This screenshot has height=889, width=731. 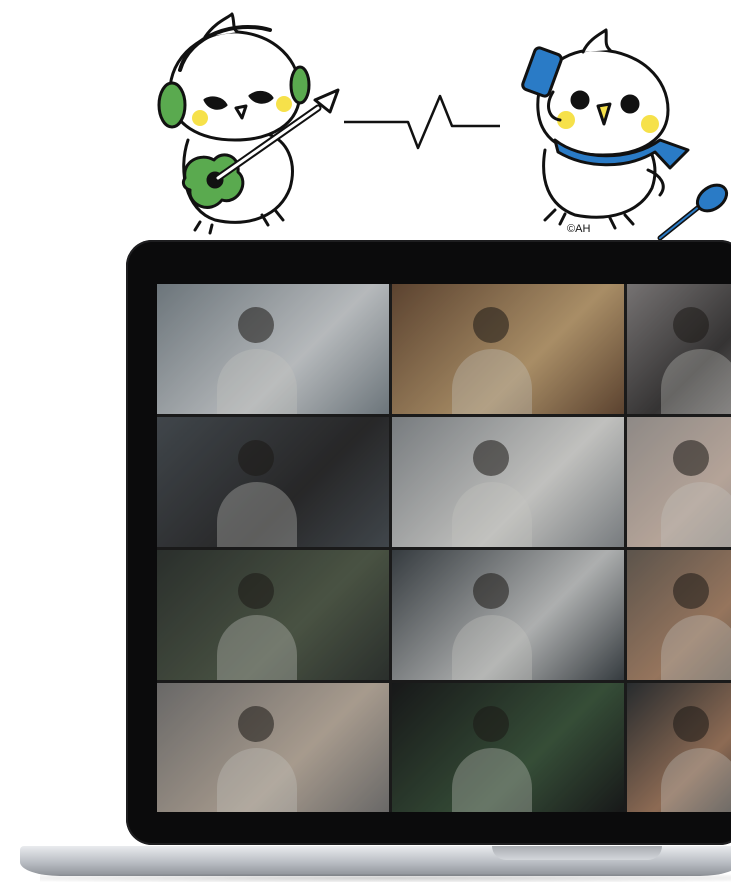 I want to click on headphone-left-icon, so click(x=172, y=105).